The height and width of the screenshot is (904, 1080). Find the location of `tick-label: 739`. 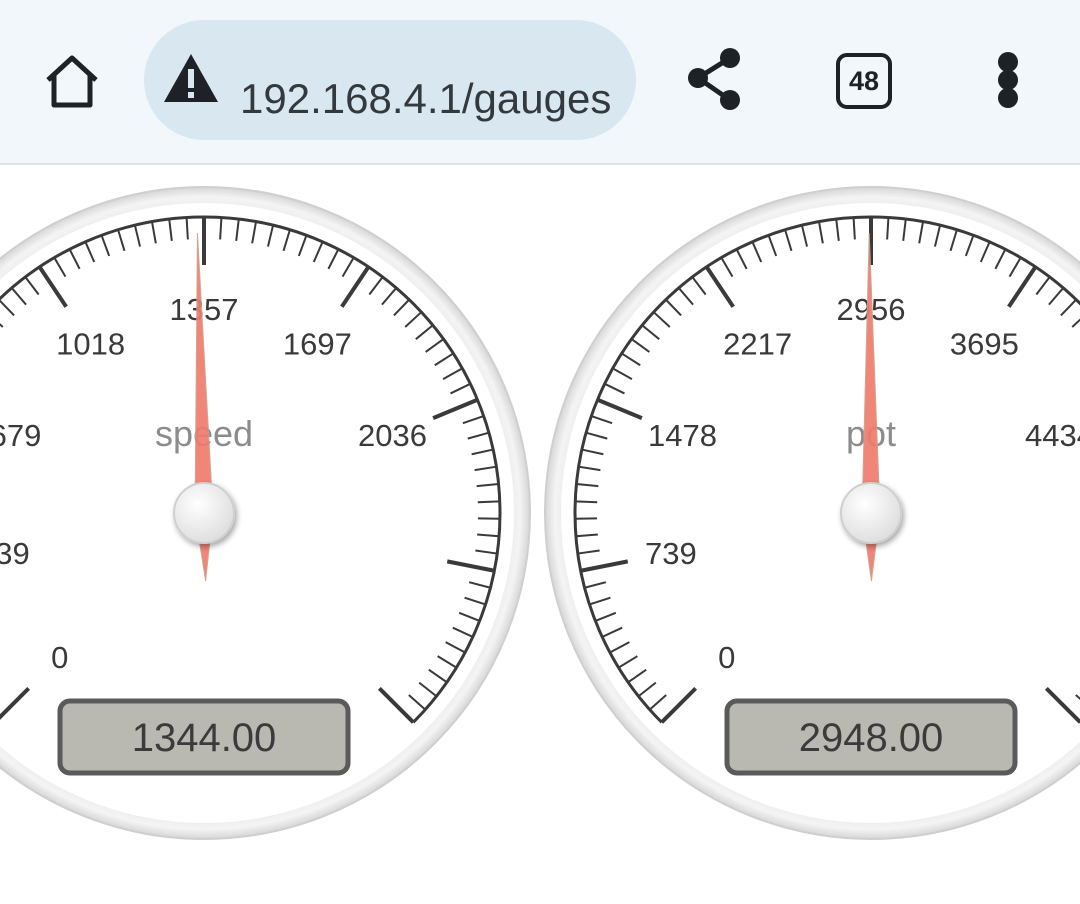

tick-label: 739 is located at coordinates (671, 553).